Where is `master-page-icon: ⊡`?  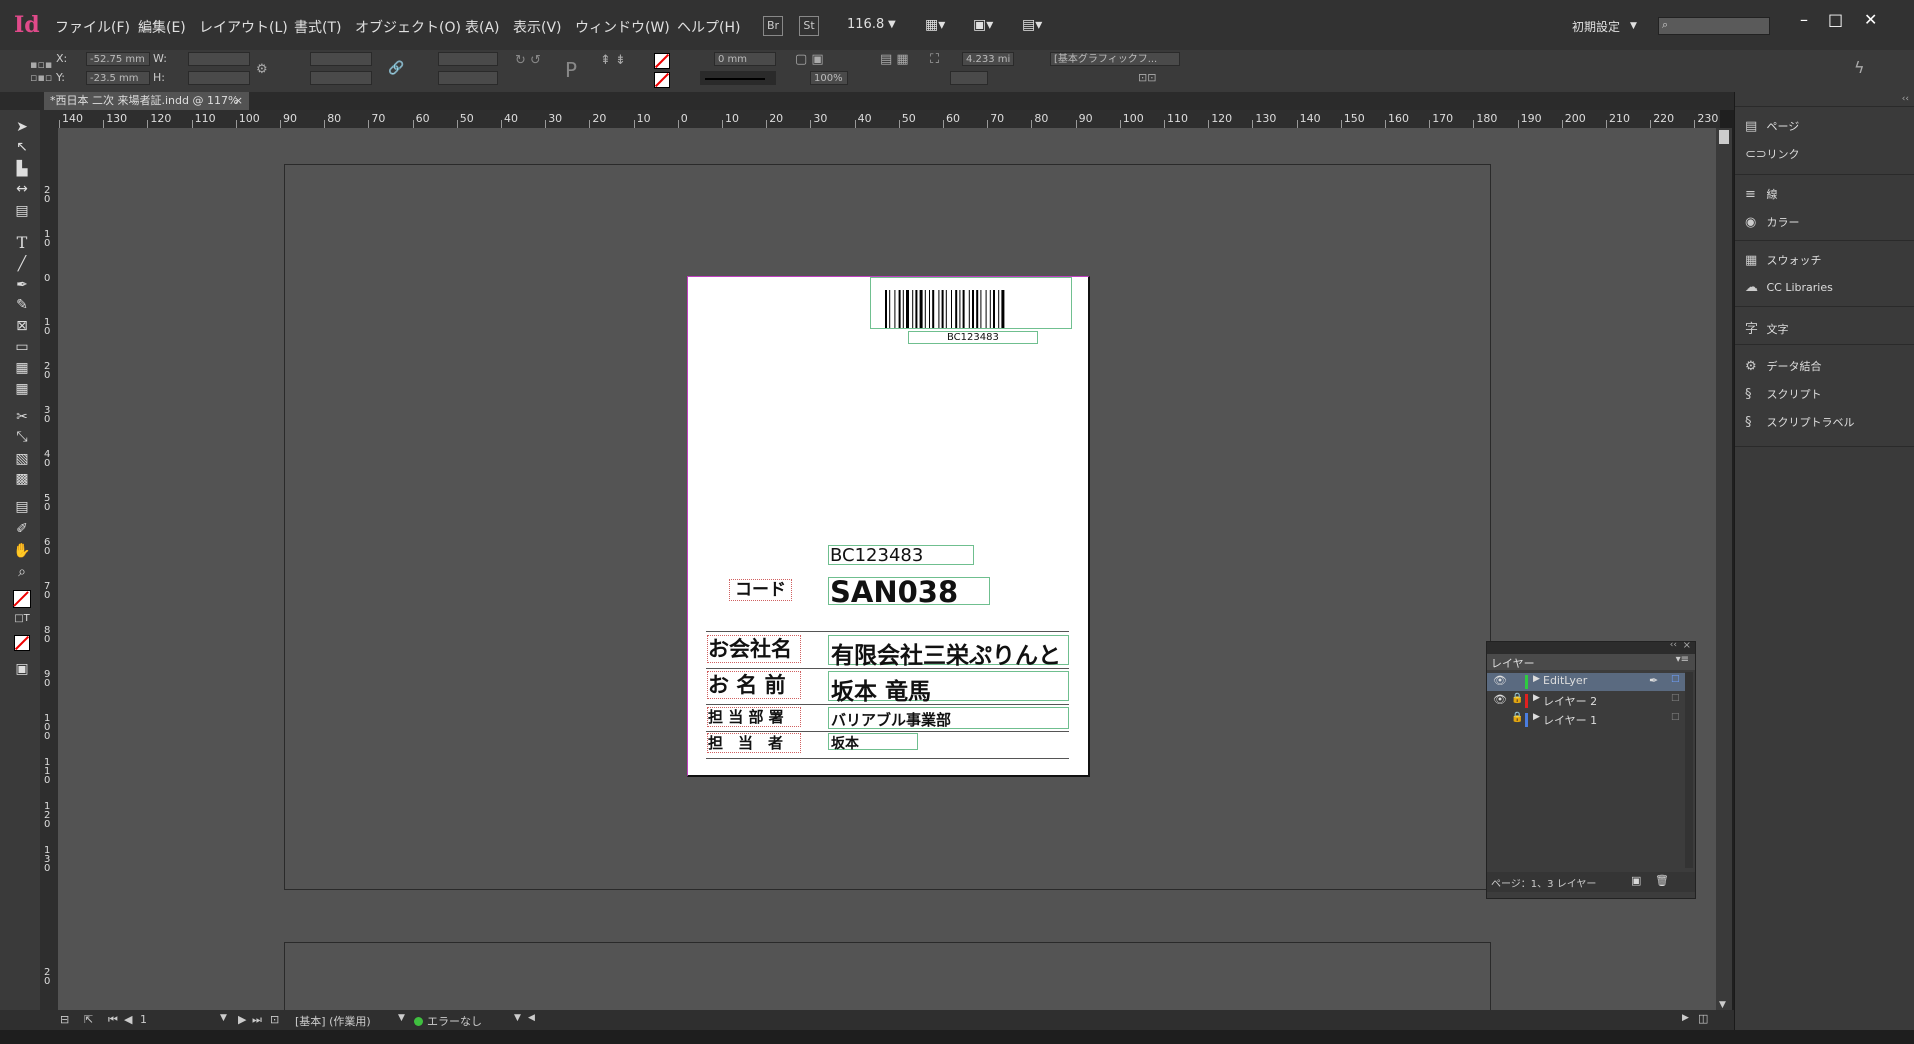 master-page-icon: ⊡ is located at coordinates (274, 1019).